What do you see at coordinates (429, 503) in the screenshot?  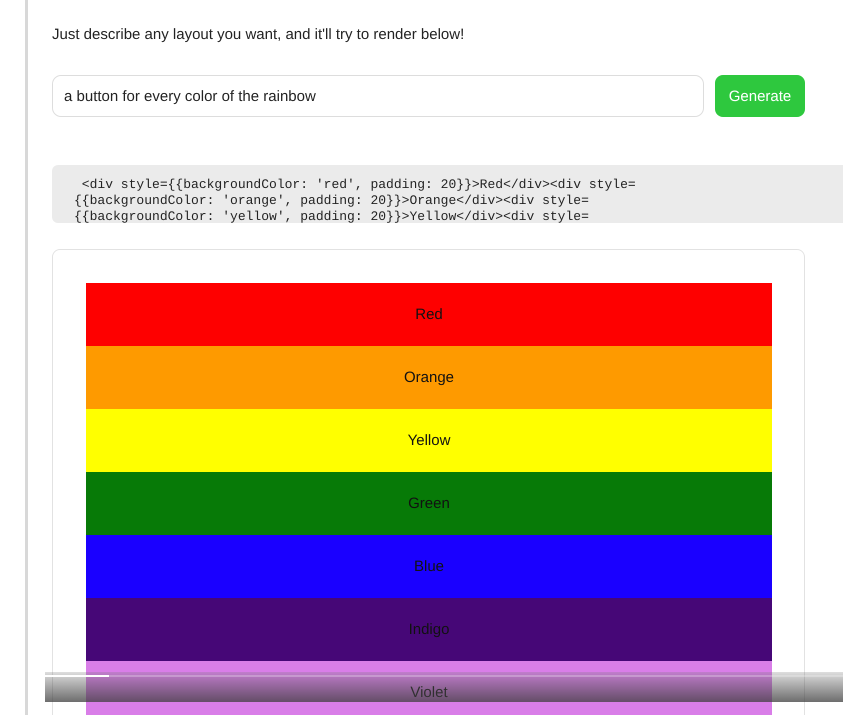 I see `color-stripe: Green` at bounding box center [429, 503].